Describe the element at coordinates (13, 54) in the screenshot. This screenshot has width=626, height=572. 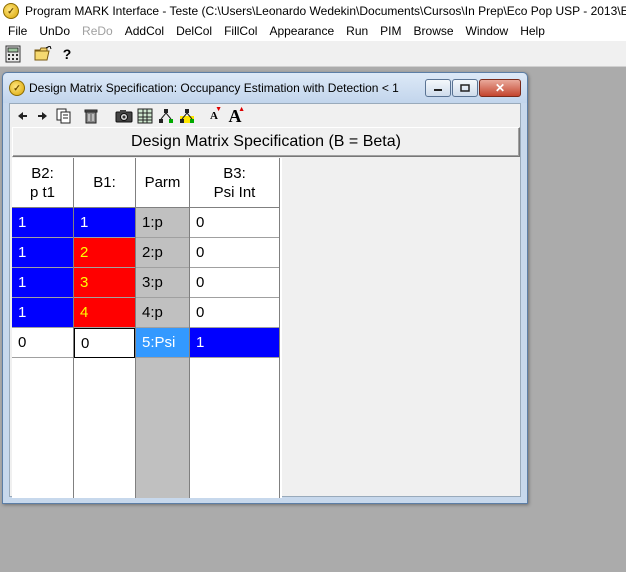
I see `calculator-icon` at that location.